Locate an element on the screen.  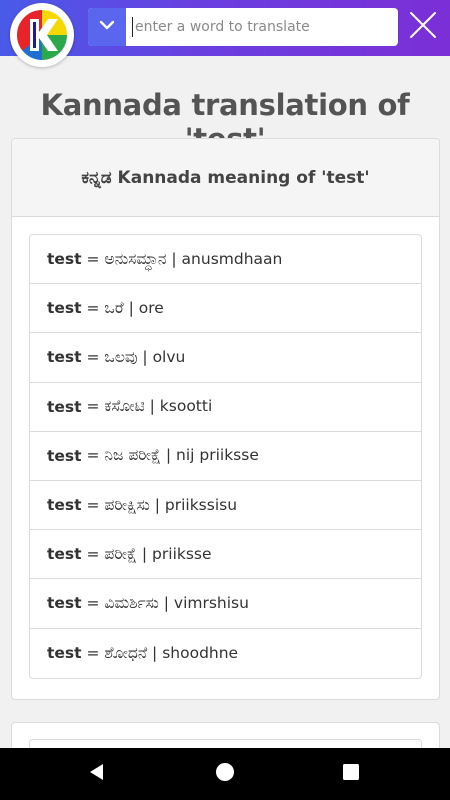
list-item: test = ಅನುಸಮ್ಧಾನ | anusmdhaan is located at coordinates (225, 260).